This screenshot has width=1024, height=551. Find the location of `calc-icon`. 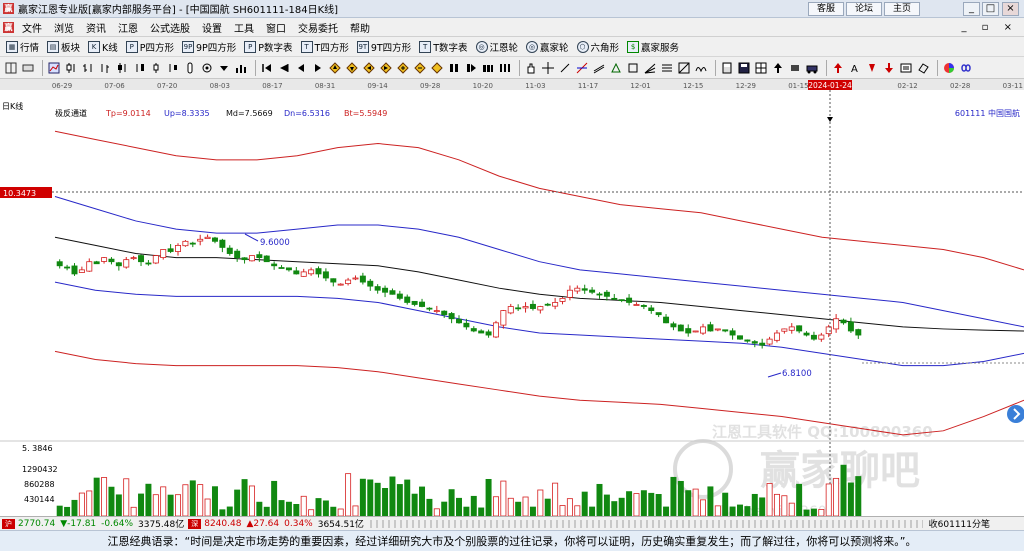

calc-icon is located at coordinates (727, 68).